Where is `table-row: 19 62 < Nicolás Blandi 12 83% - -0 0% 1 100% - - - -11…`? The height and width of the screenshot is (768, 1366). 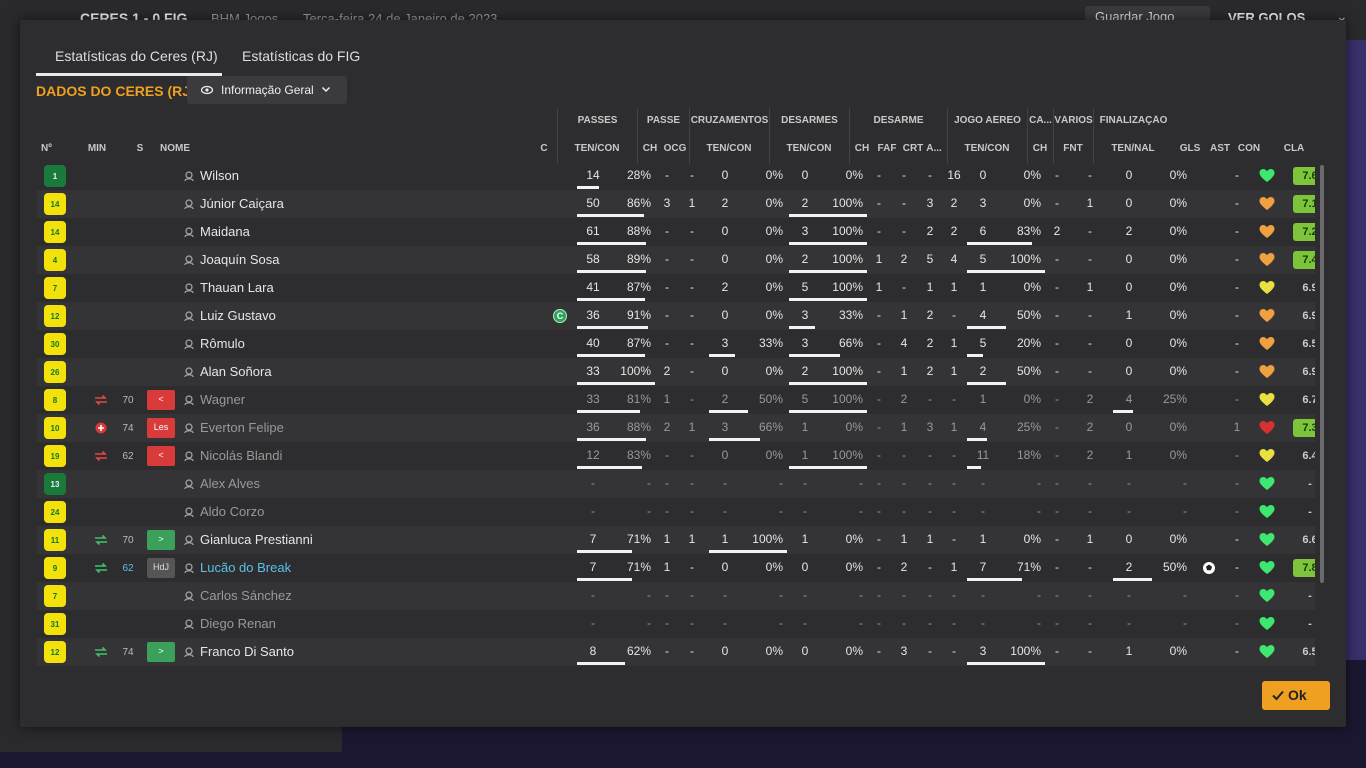
table-row: 19 62 < Nicolás Blandi 12 83% - -0 0% 1 100% - - - -11… is located at coordinates (676, 456).